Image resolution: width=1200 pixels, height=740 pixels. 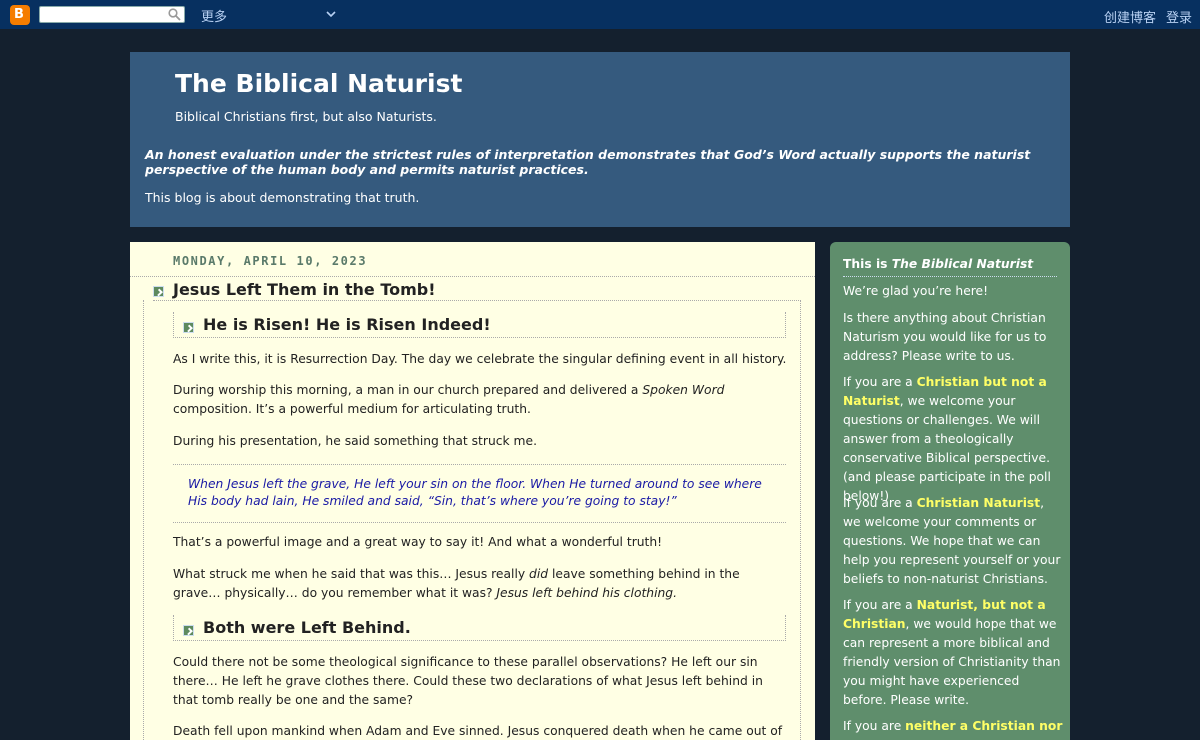 What do you see at coordinates (962, 264) in the screenshot?
I see `emphasis: The Biblical Naturist` at bounding box center [962, 264].